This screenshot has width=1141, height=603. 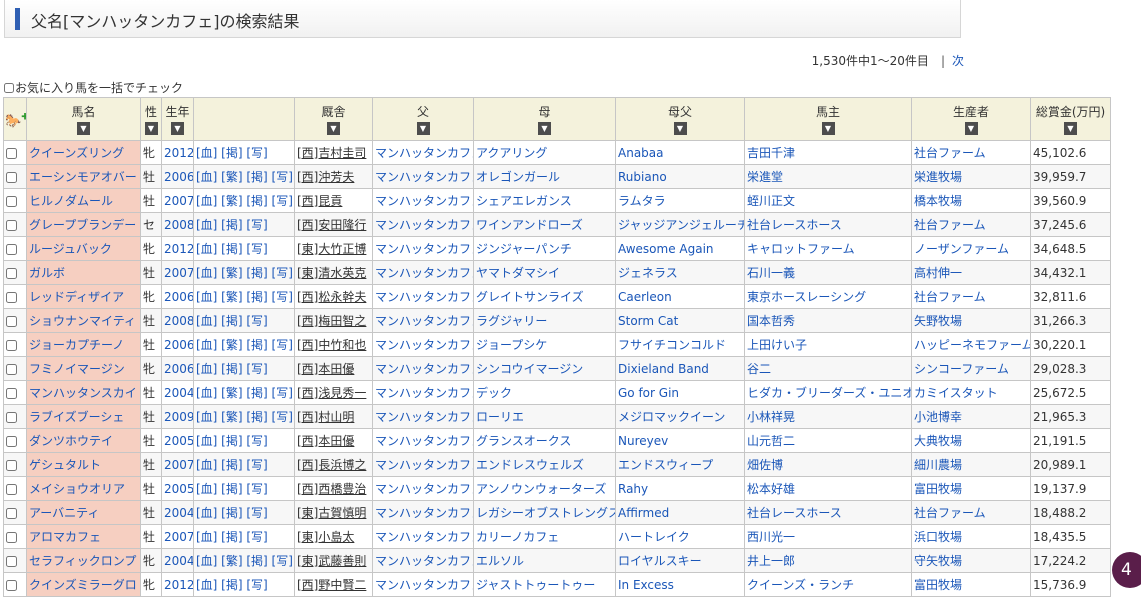 I want to click on owner-link: 蛭川正文, so click(x=771, y=201).